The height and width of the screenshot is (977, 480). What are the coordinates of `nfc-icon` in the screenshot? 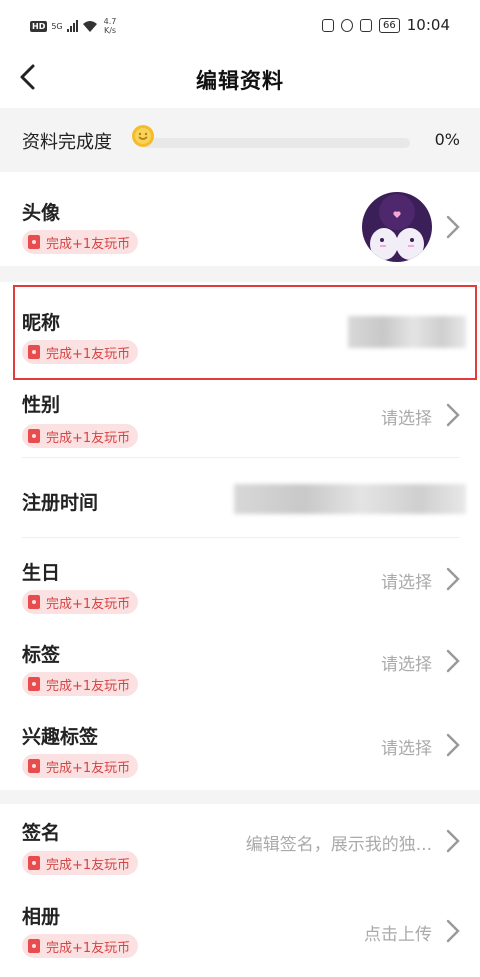 It's located at (328, 25).